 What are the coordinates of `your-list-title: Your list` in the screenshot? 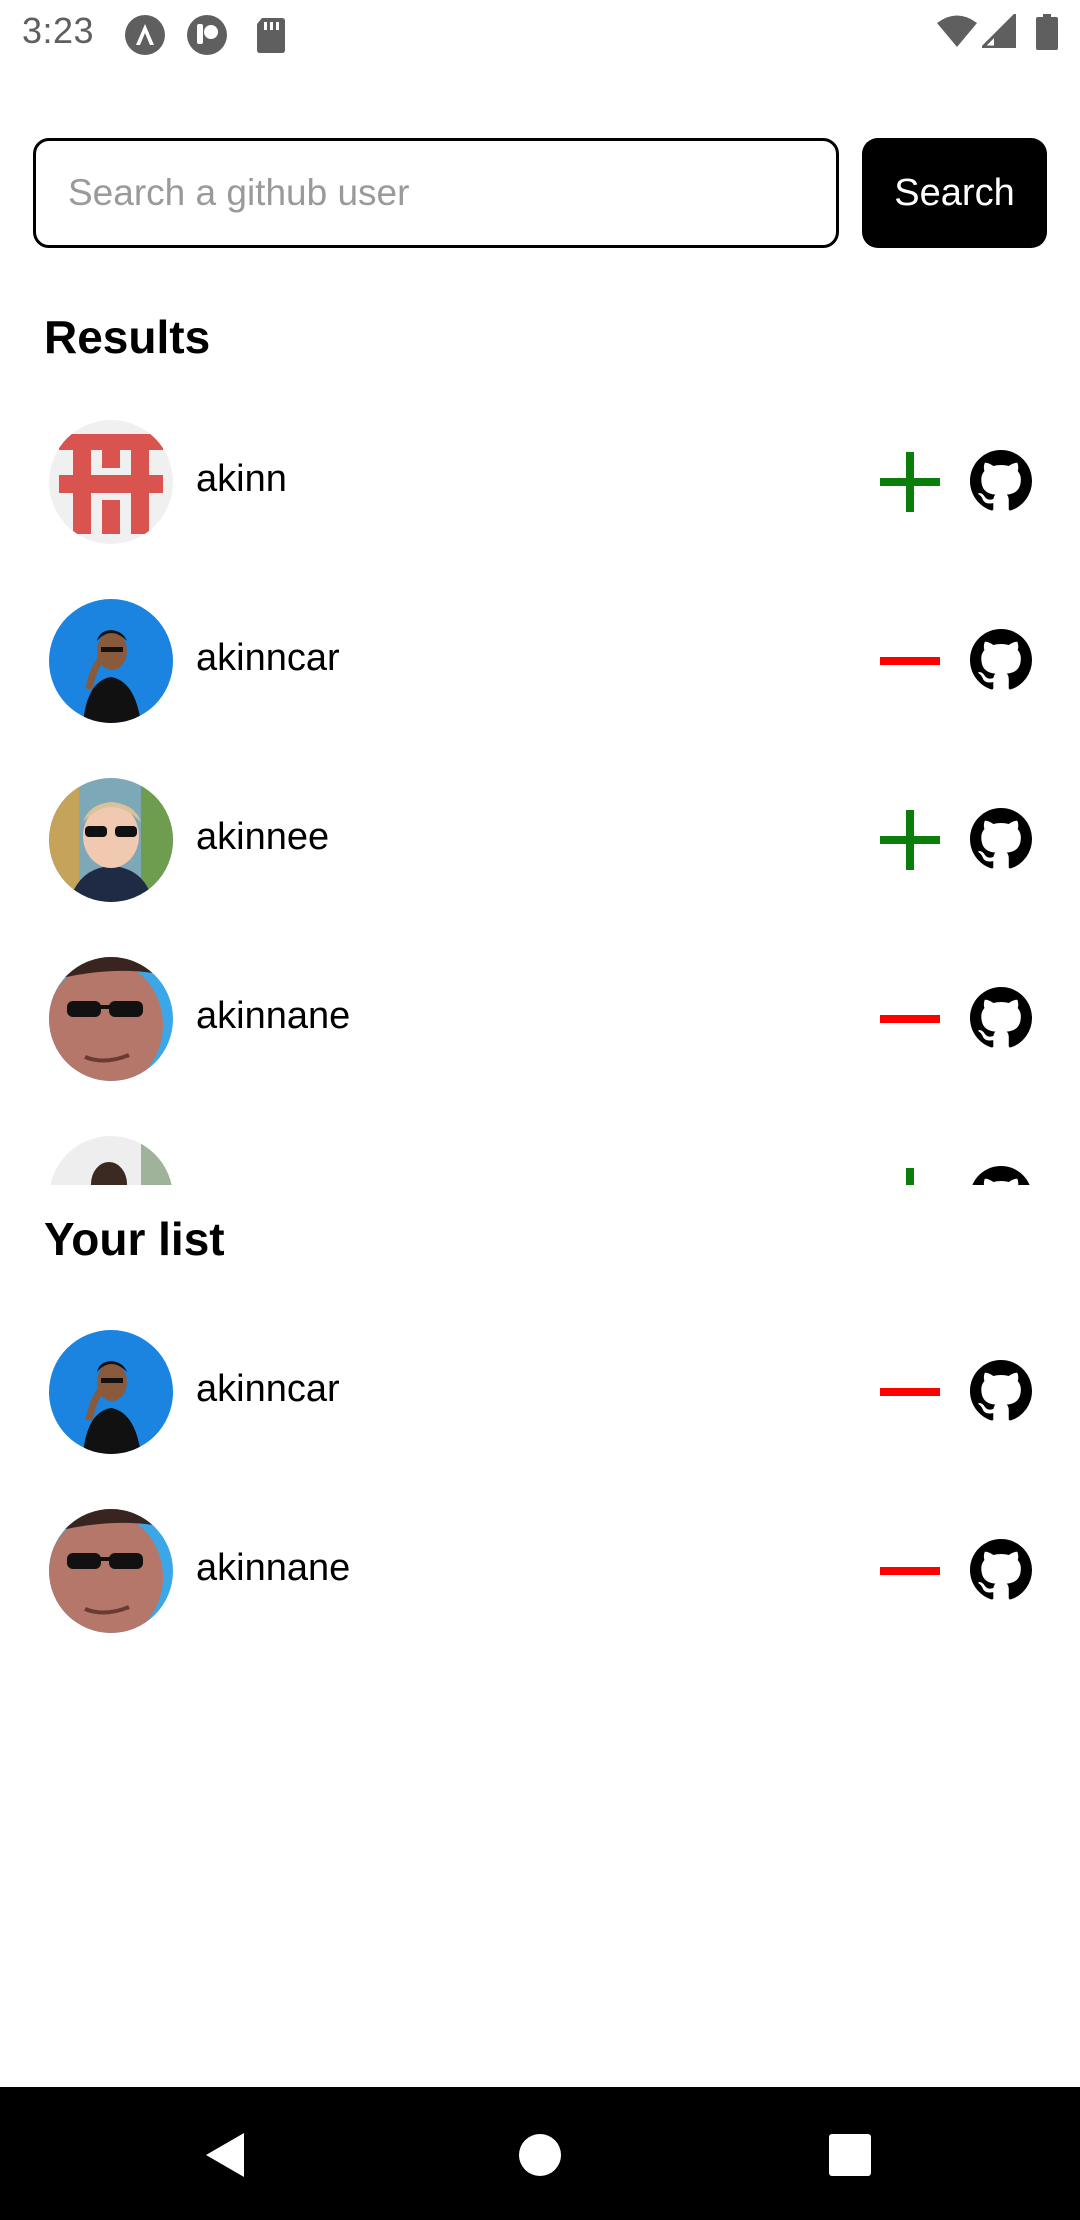 It's located at (134, 1239).